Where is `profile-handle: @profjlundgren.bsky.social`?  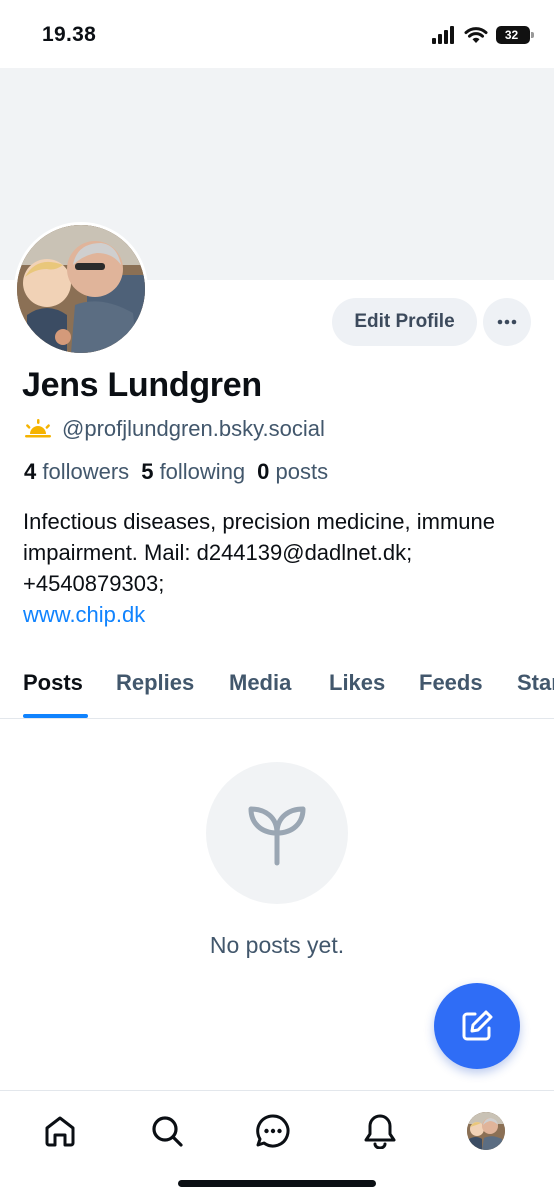
profile-handle: @profjlundgren.bsky.social is located at coordinates (193, 428).